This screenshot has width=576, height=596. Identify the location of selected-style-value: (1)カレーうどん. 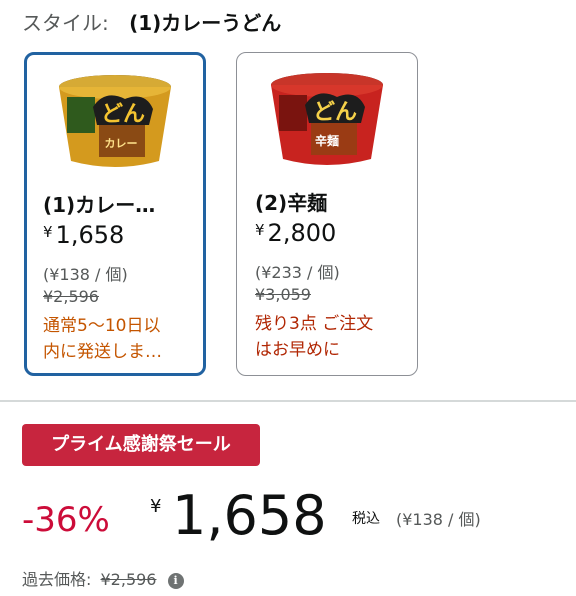
(205, 23).